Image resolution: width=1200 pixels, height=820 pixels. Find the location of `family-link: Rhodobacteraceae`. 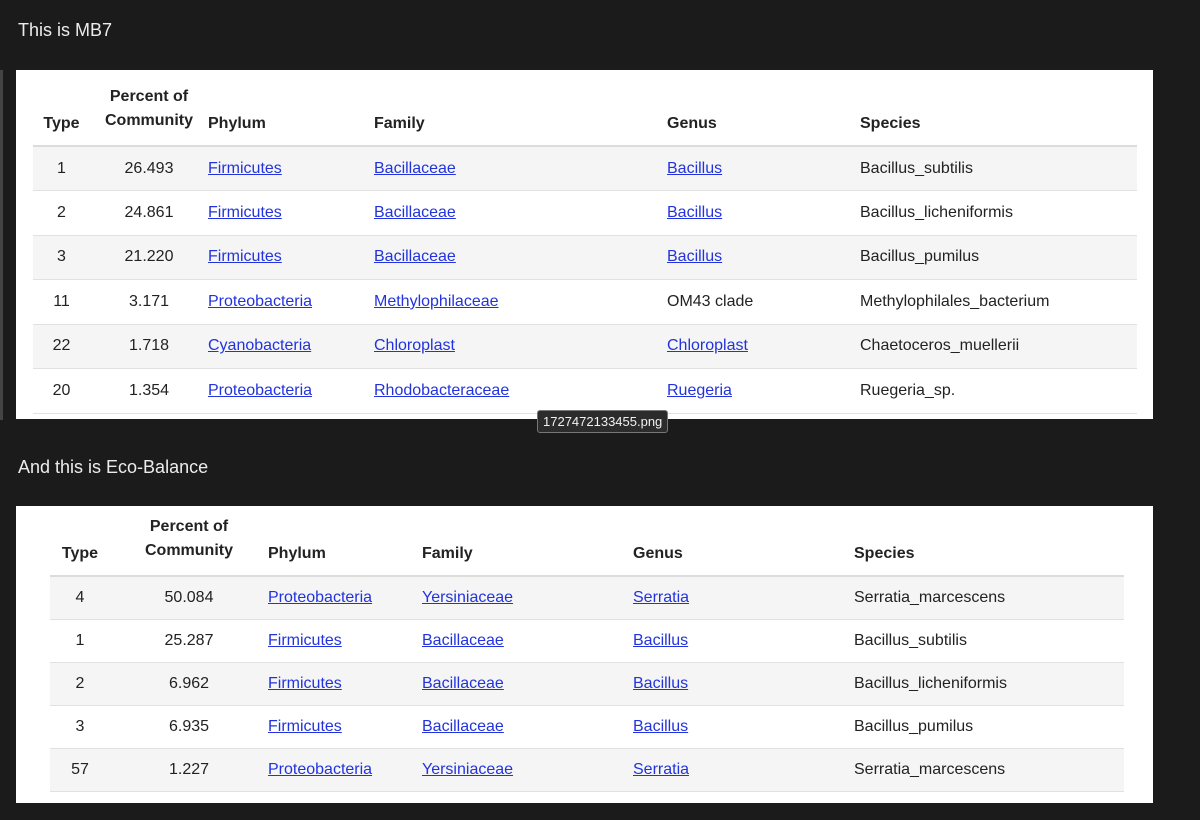

family-link: Rhodobacteraceae is located at coordinates (441, 390).